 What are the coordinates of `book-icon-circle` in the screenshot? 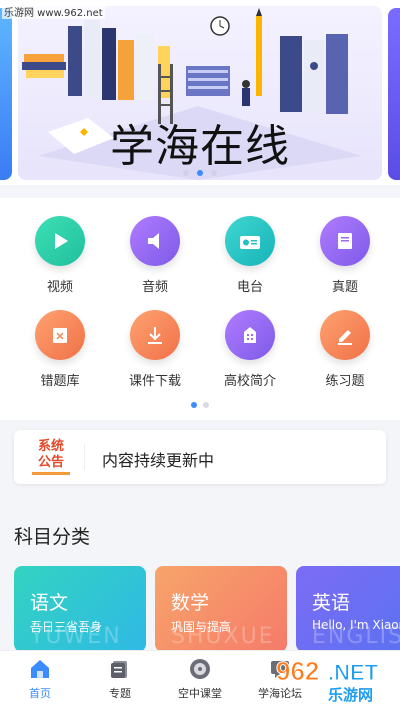 It's located at (345, 241).